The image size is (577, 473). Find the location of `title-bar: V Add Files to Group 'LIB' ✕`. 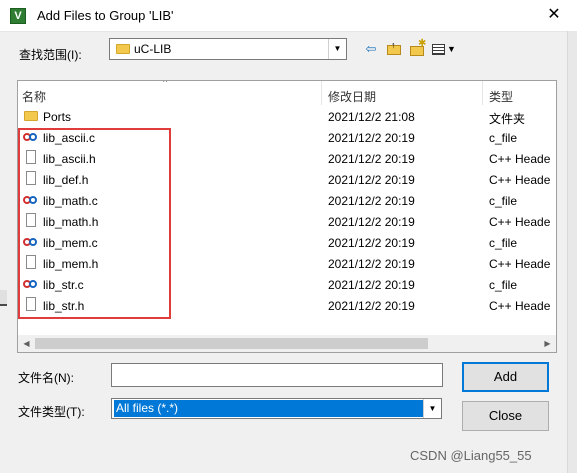

title-bar: V Add Files to Group 'LIB' ✕ is located at coordinates (288, 16).